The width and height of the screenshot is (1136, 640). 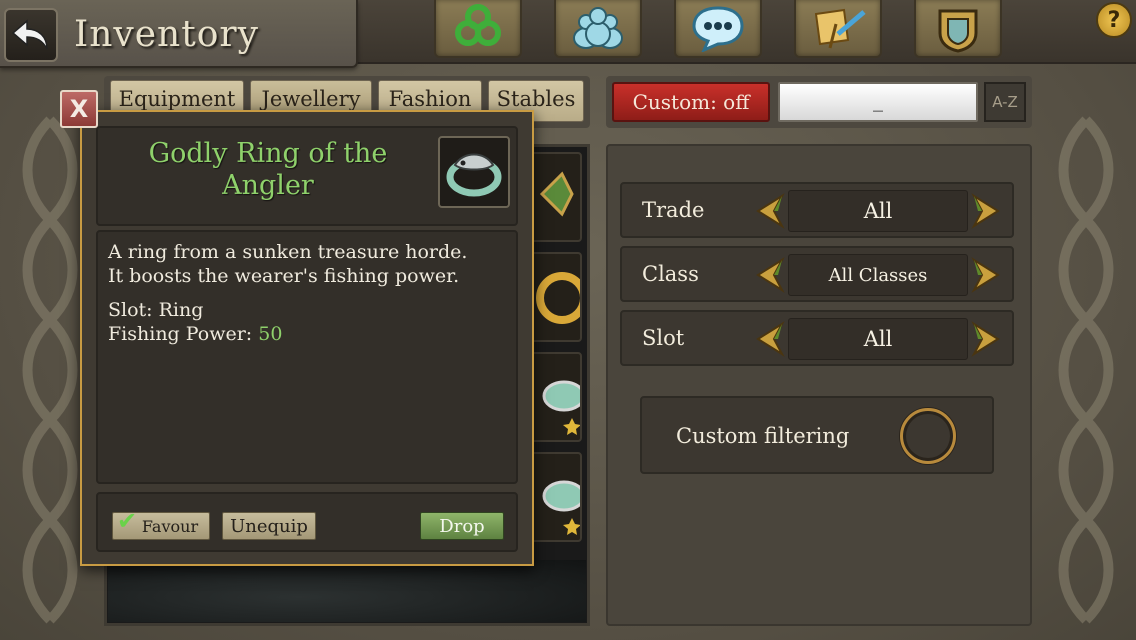 I want to click on nav-button-quest, so click(x=838, y=29).